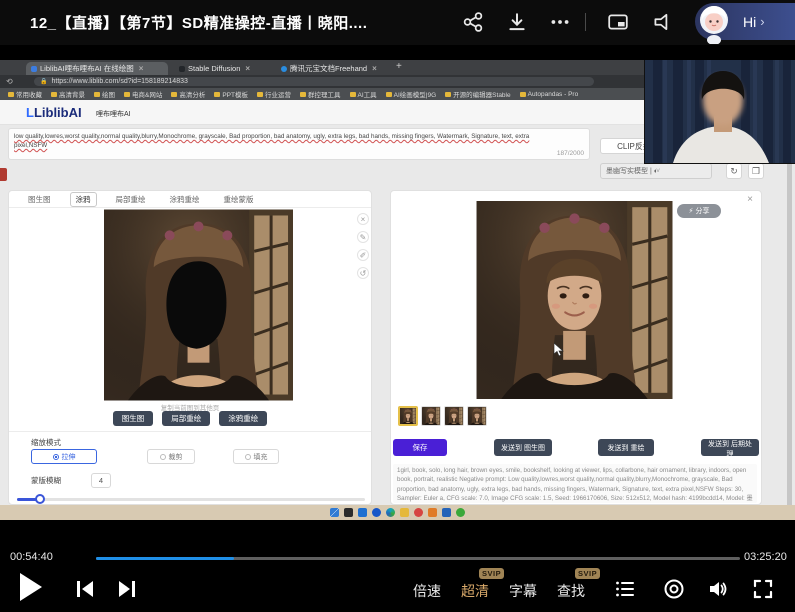 The width and height of the screenshot is (795, 612). I want to click on fullscreen-icon, so click(763, 589).